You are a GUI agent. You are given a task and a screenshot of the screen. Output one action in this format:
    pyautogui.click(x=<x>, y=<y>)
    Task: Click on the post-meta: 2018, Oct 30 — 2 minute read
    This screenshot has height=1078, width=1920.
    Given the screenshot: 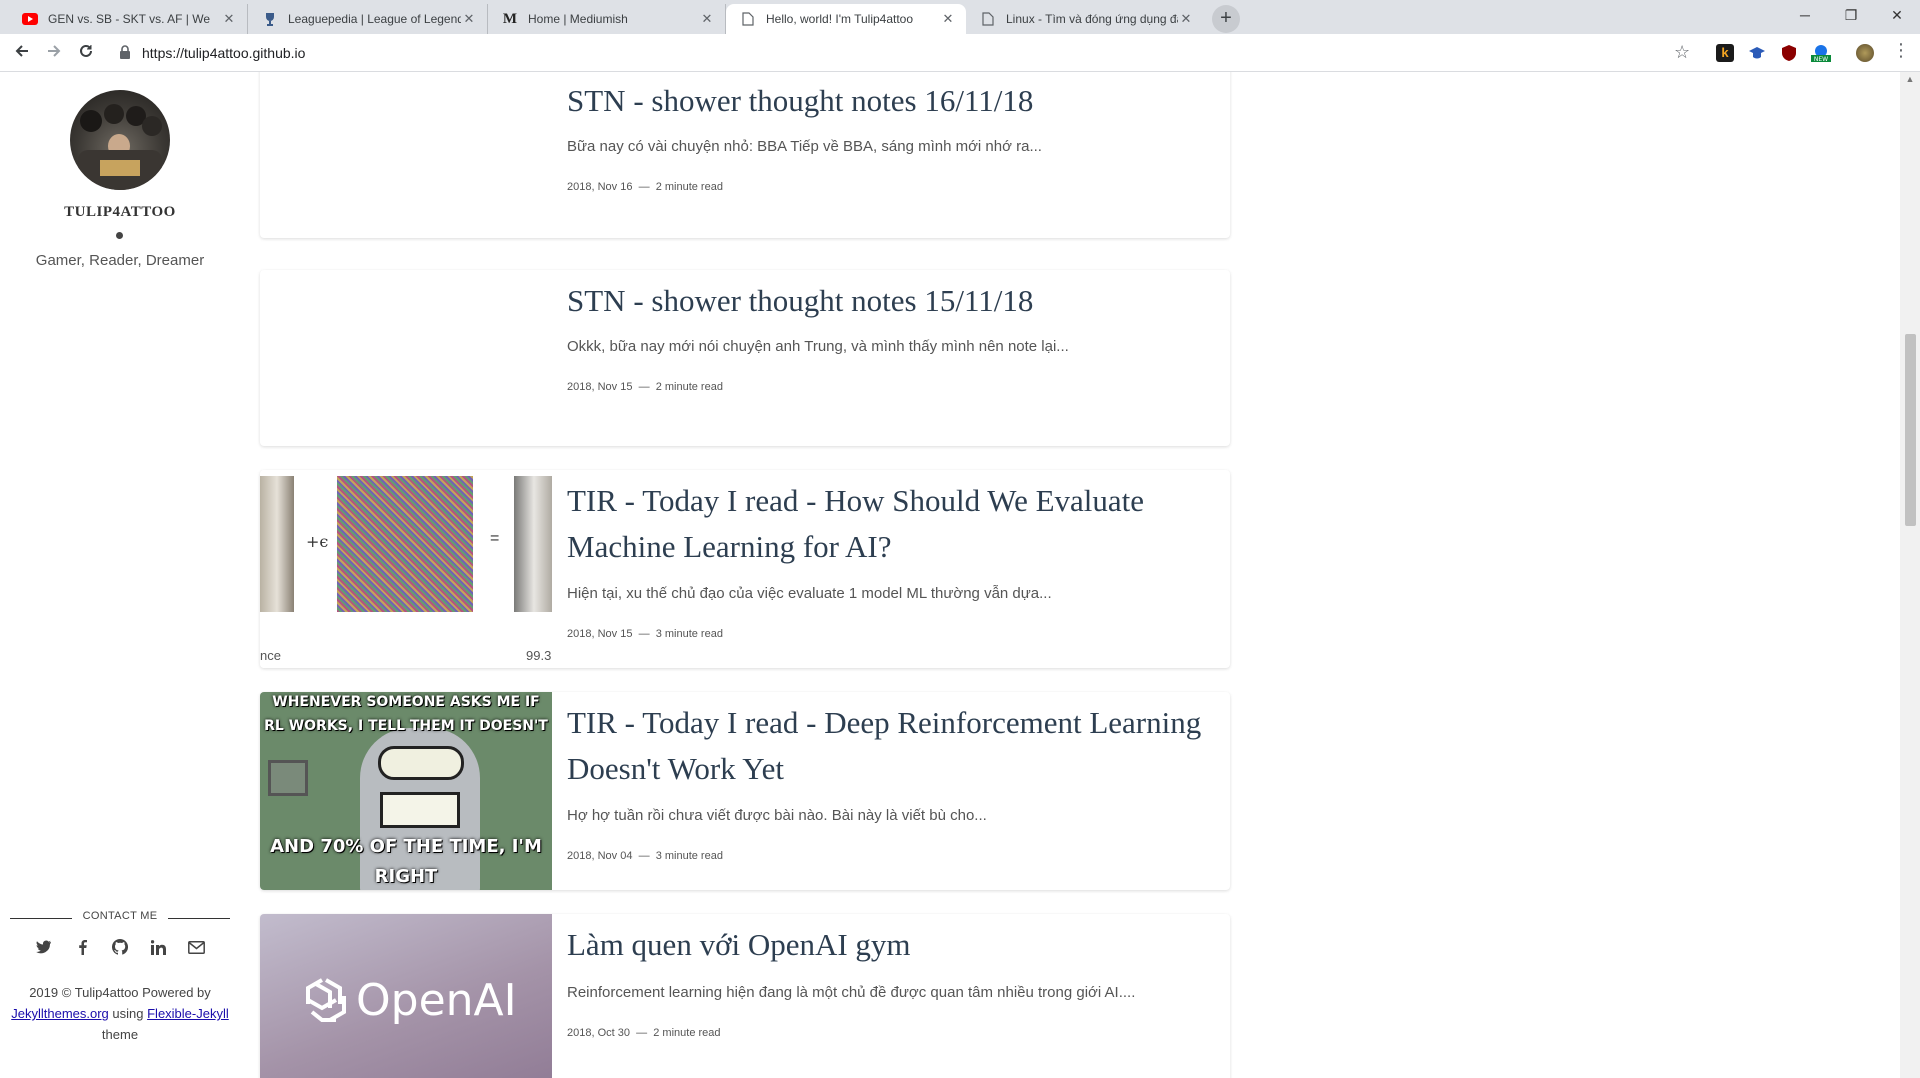 What is the action you would take?
    pyautogui.click(x=644, y=1033)
    